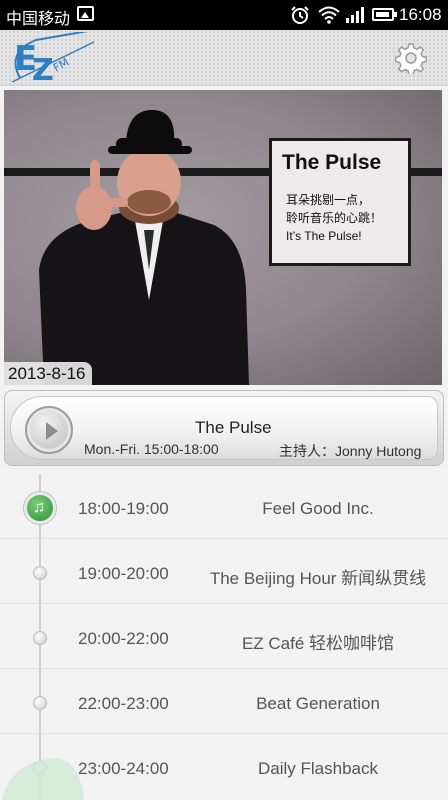  Describe the element at coordinates (123, 768) in the screenshot. I see `schedule-time: 23:00-24:00` at that location.